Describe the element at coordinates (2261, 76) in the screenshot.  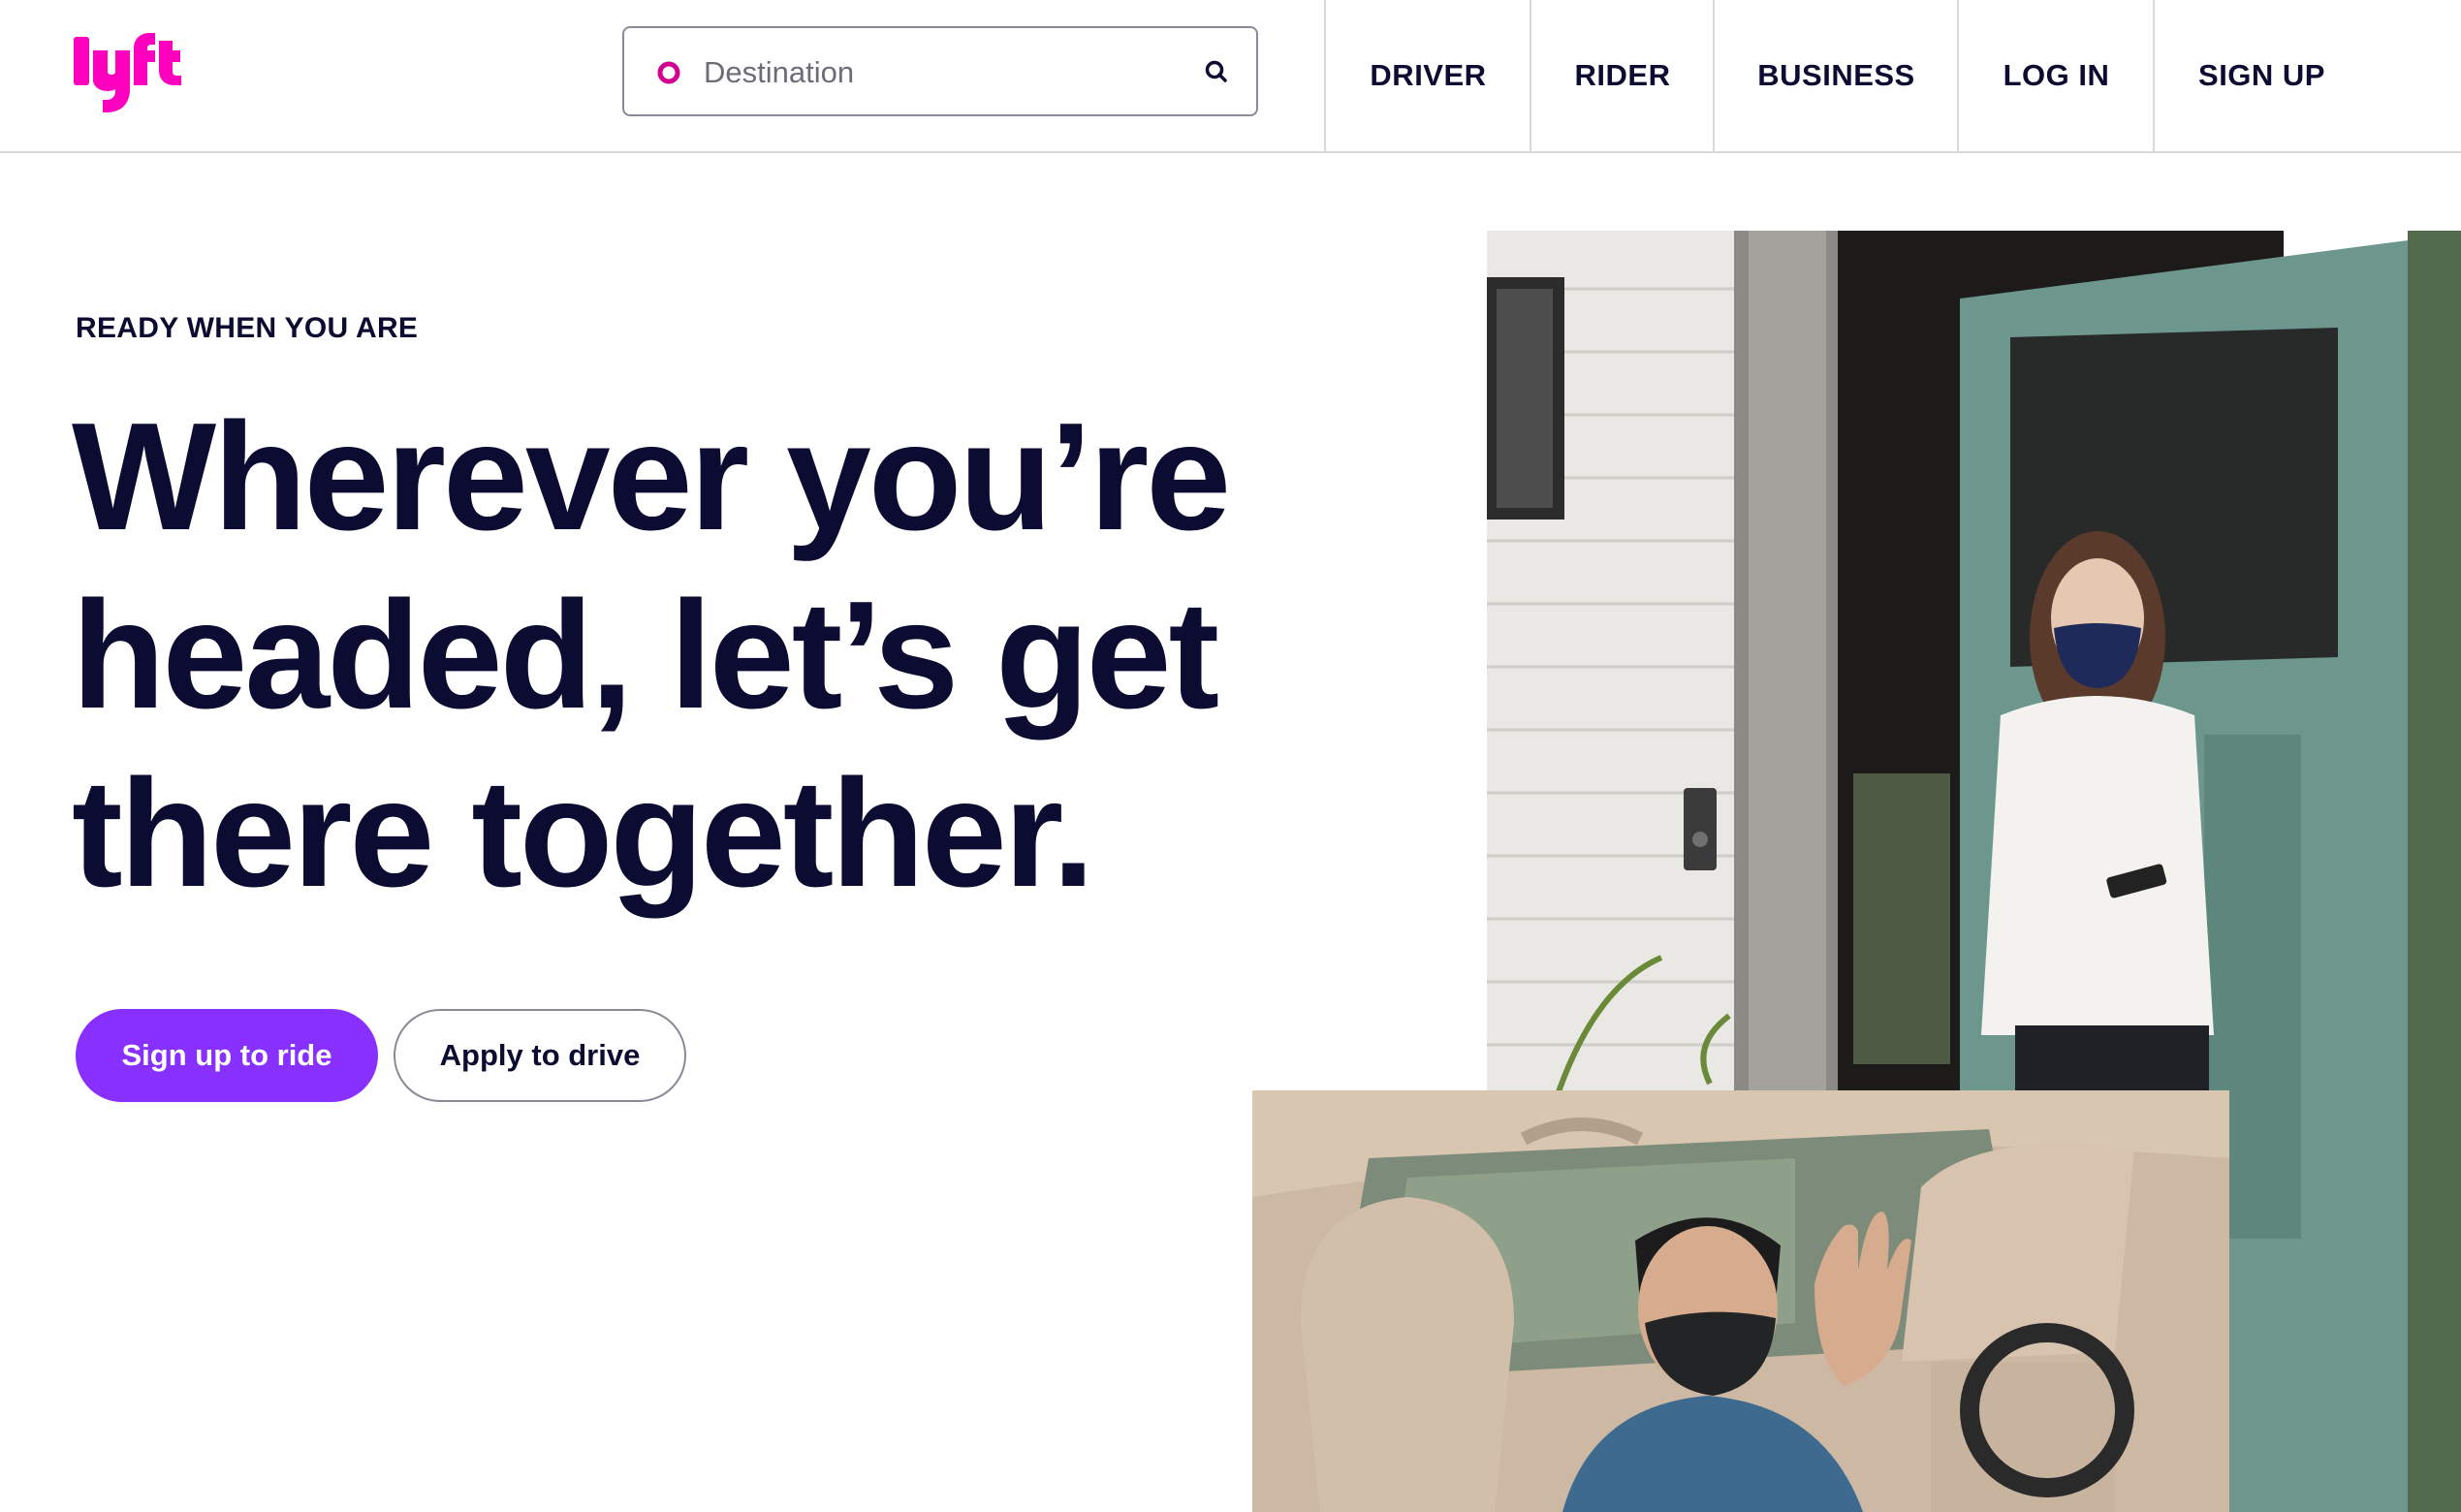
I see `nav-signup-link: SIGN UP` at that location.